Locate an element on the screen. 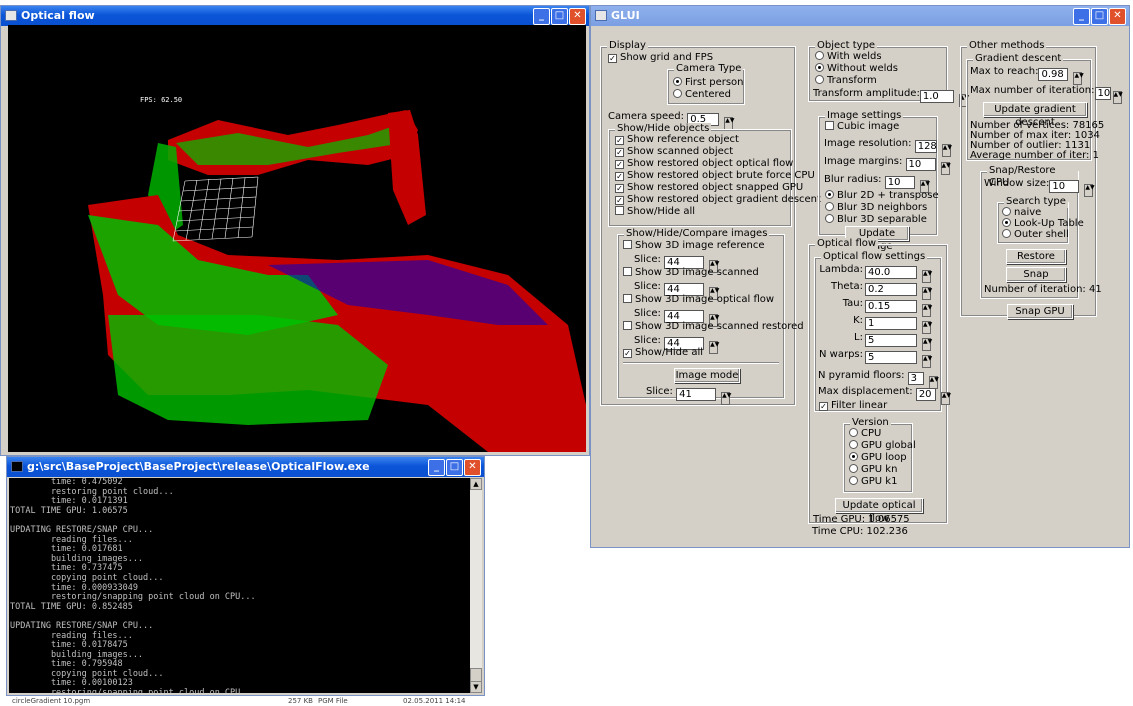  pyramid-input: 3 is located at coordinates (915, 378).